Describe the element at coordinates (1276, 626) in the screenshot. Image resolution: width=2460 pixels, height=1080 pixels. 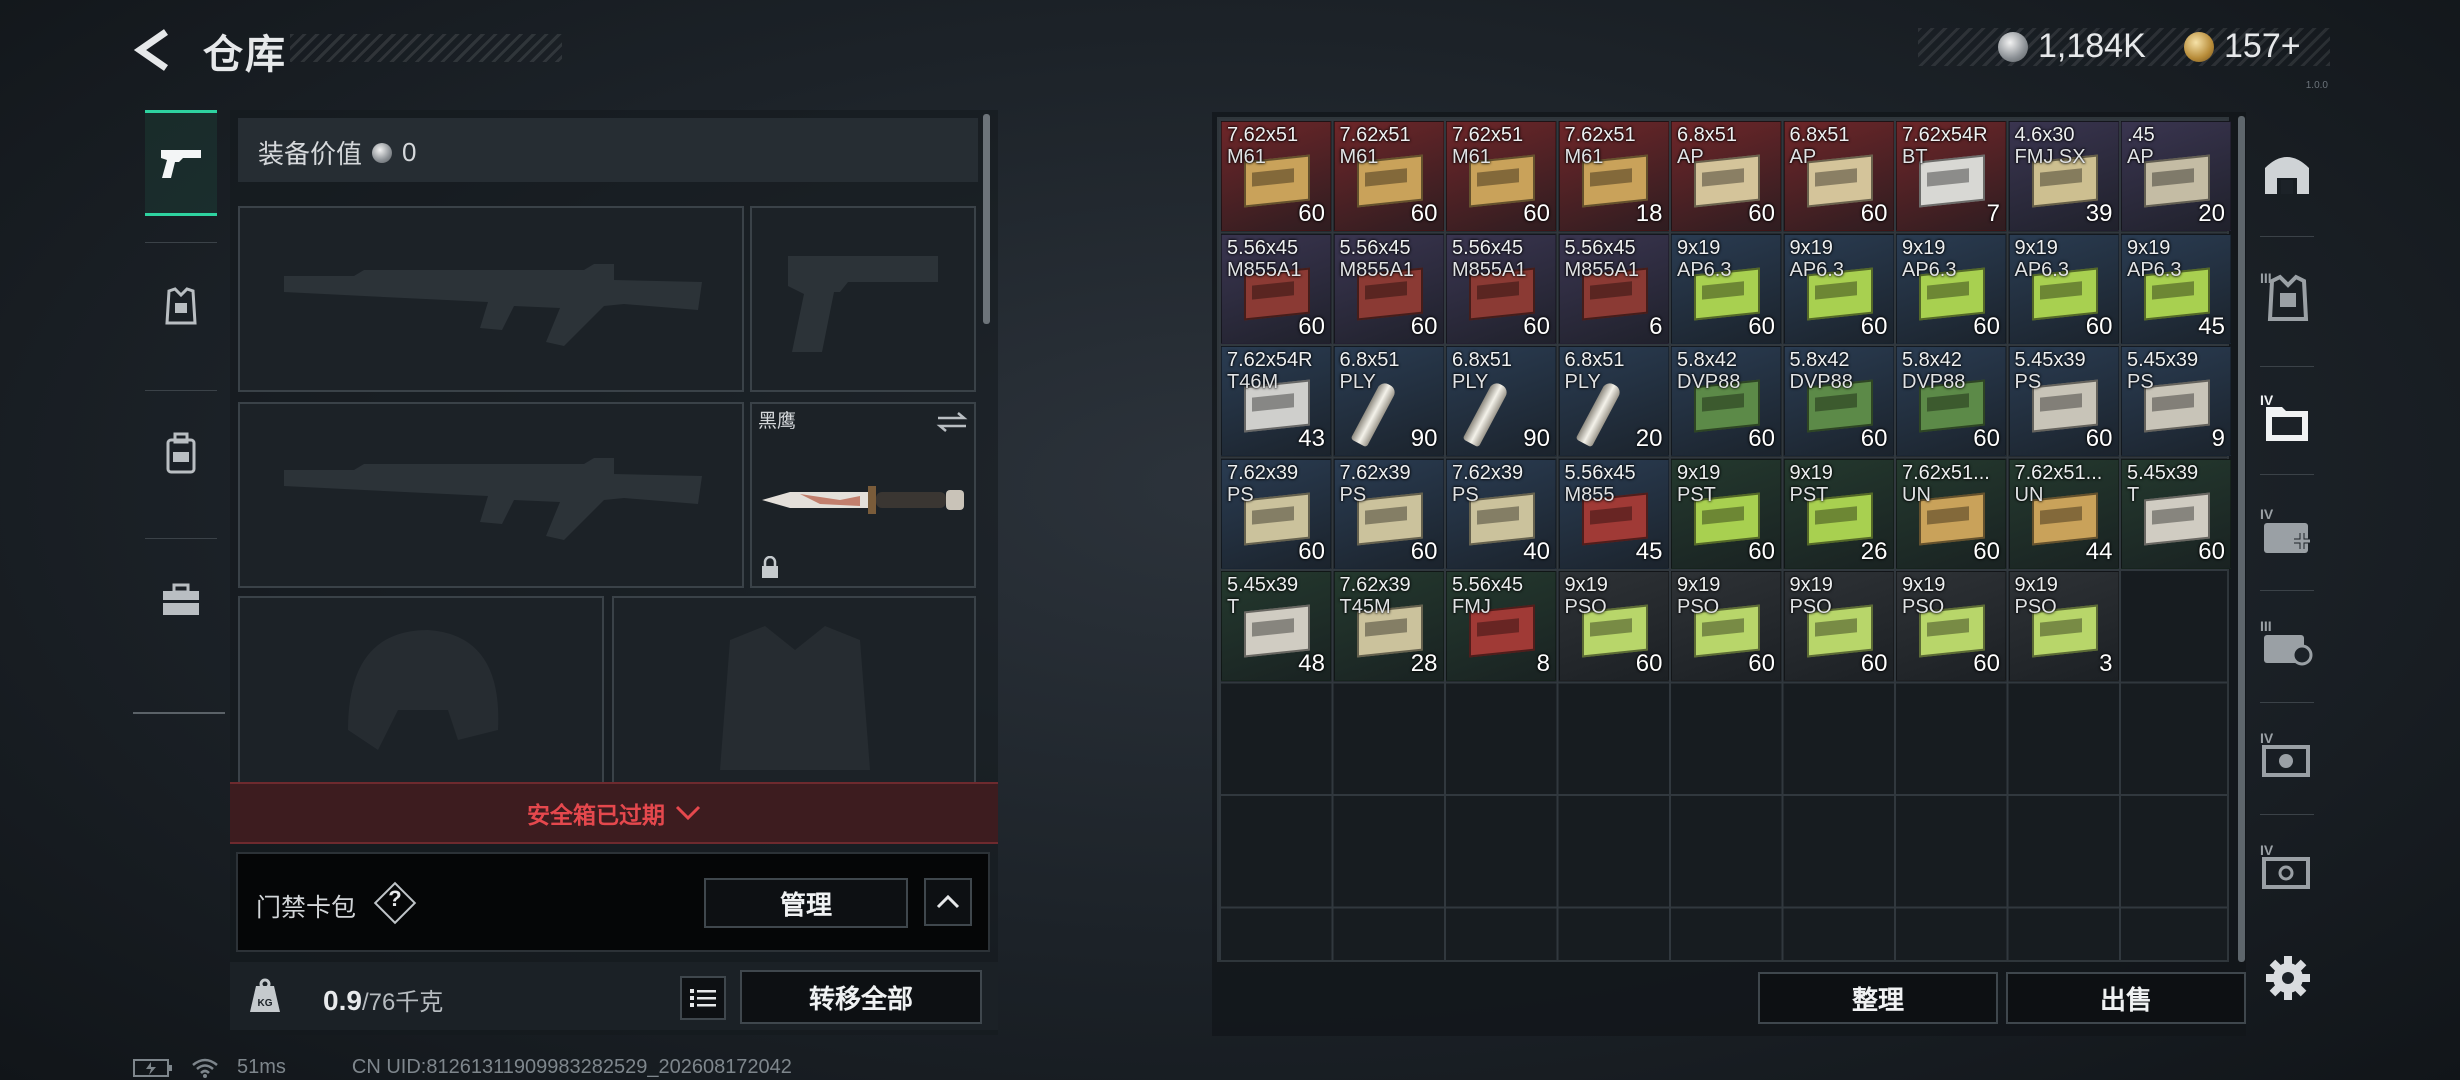
I see `stash-item: 5.45x39 T 48` at that location.